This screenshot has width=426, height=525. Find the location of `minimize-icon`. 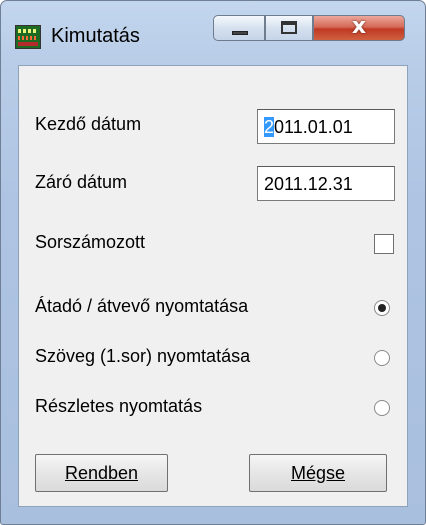

minimize-icon is located at coordinates (240, 33).